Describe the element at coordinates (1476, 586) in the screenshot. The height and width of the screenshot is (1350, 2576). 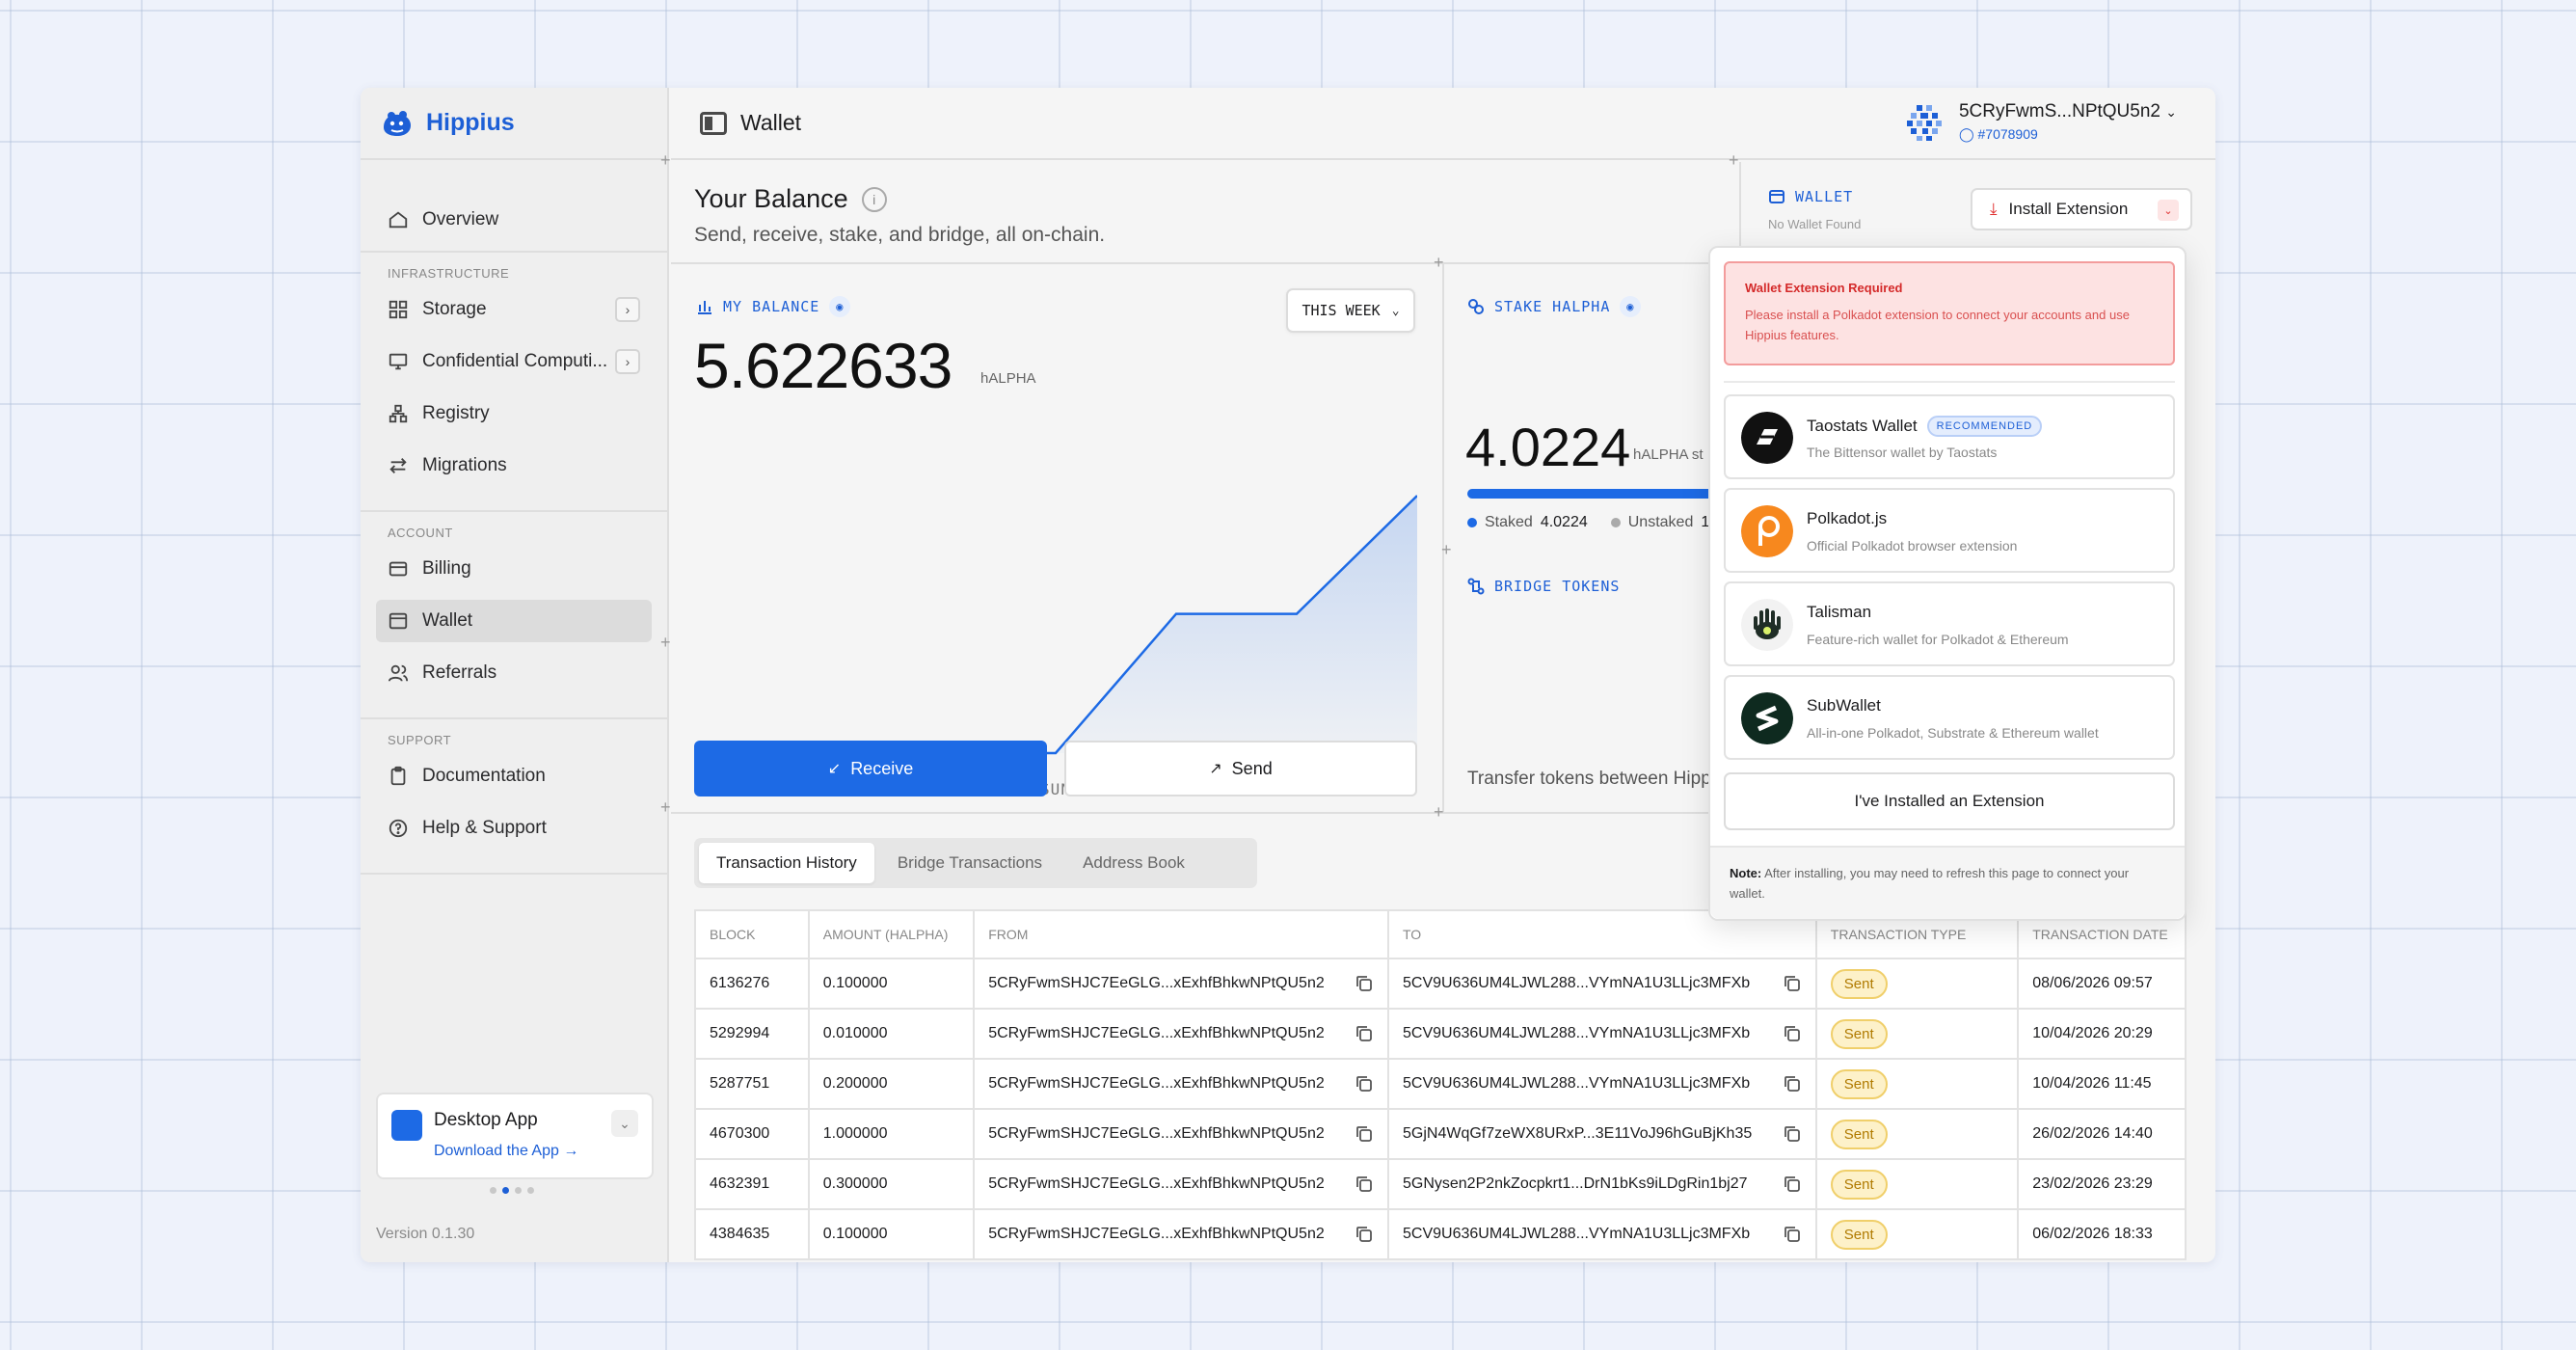
I see `bridge-icon` at that location.